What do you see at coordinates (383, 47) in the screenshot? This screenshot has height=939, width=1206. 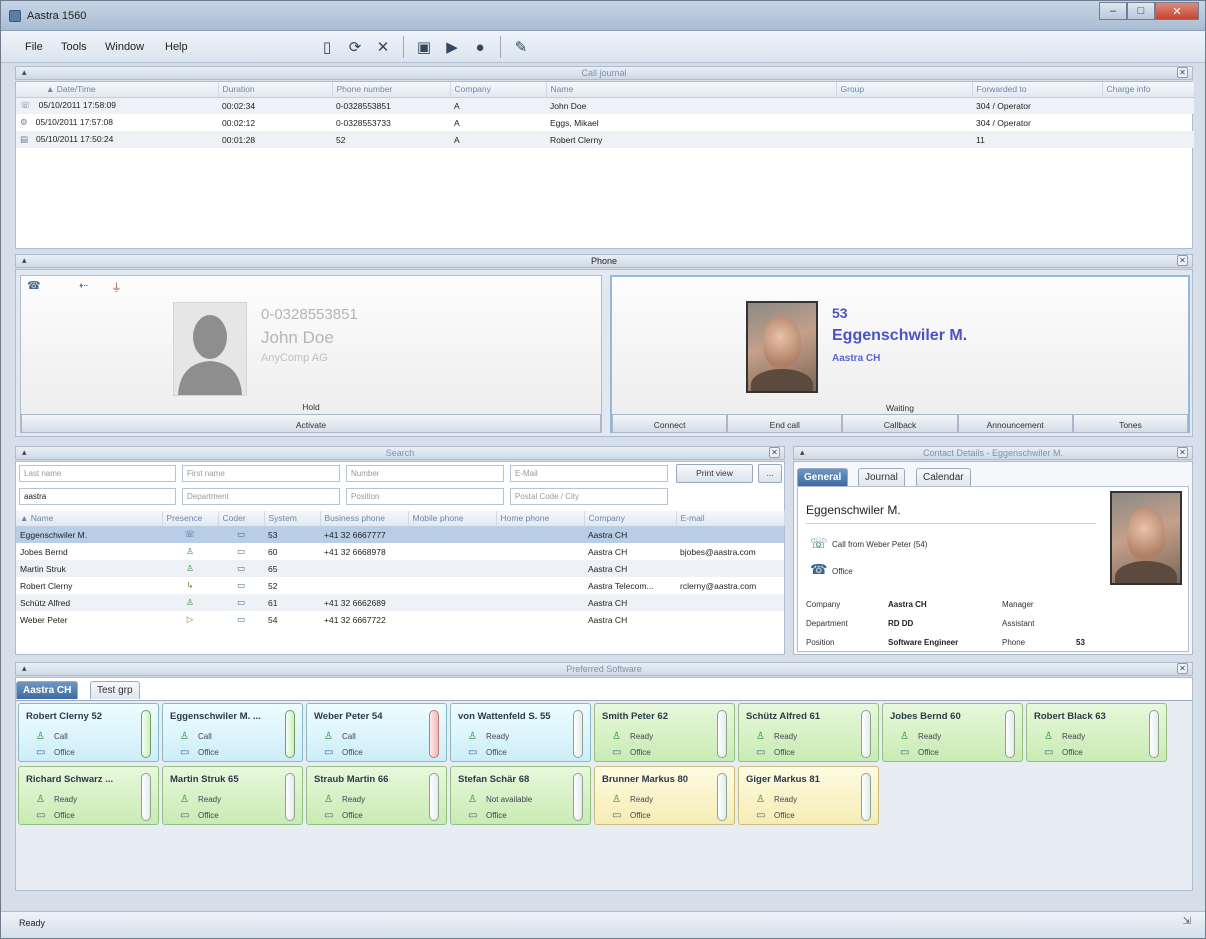 I see `tools-icon: ✕` at bounding box center [383, 47].